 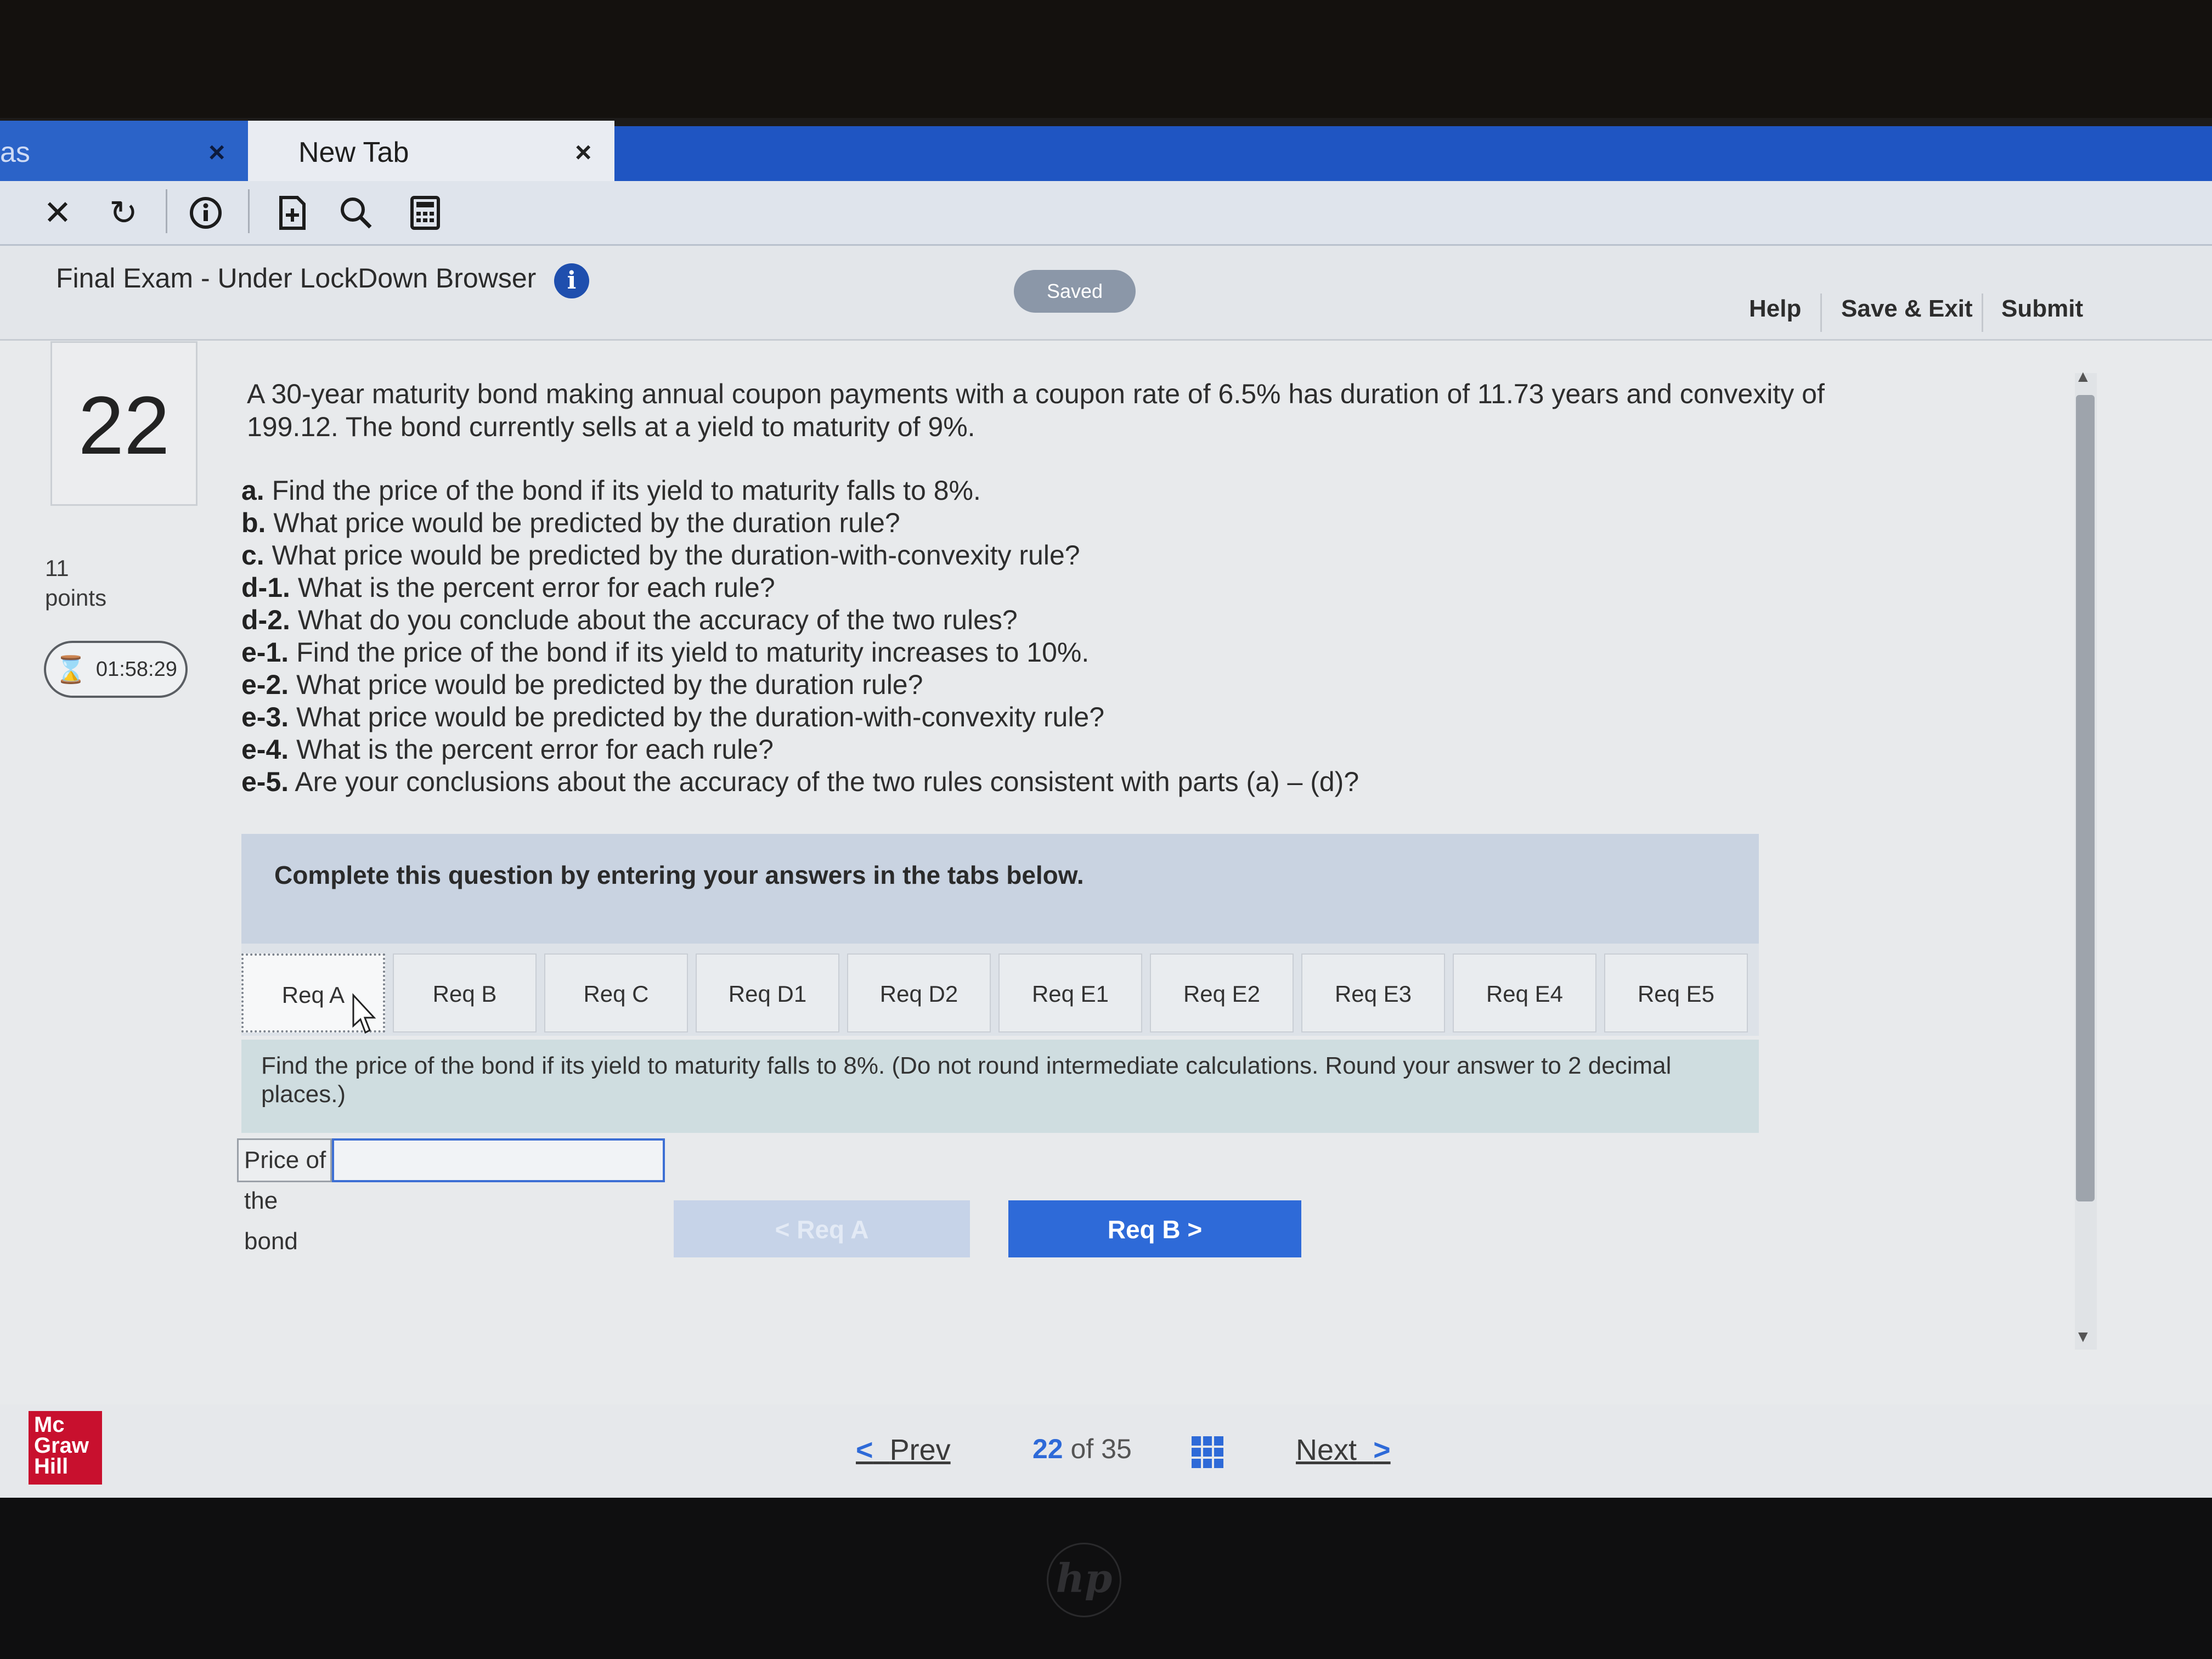 I want to click on current-question: 22, so click(x=1047, y=1449).